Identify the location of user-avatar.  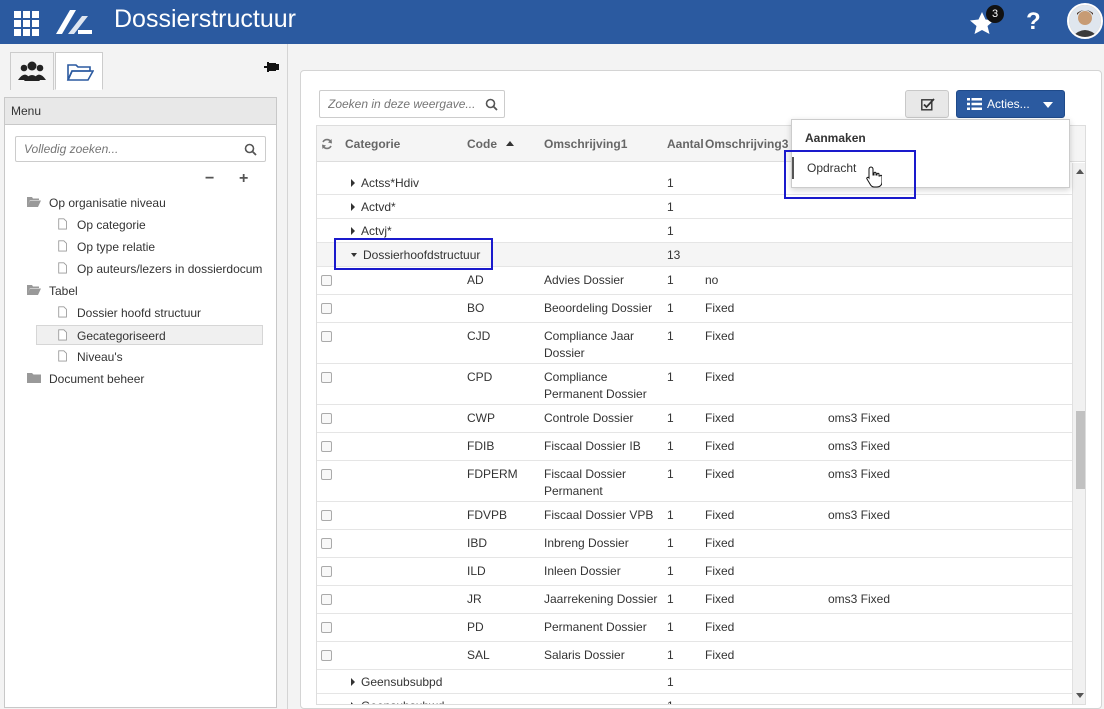
(1085, 21).